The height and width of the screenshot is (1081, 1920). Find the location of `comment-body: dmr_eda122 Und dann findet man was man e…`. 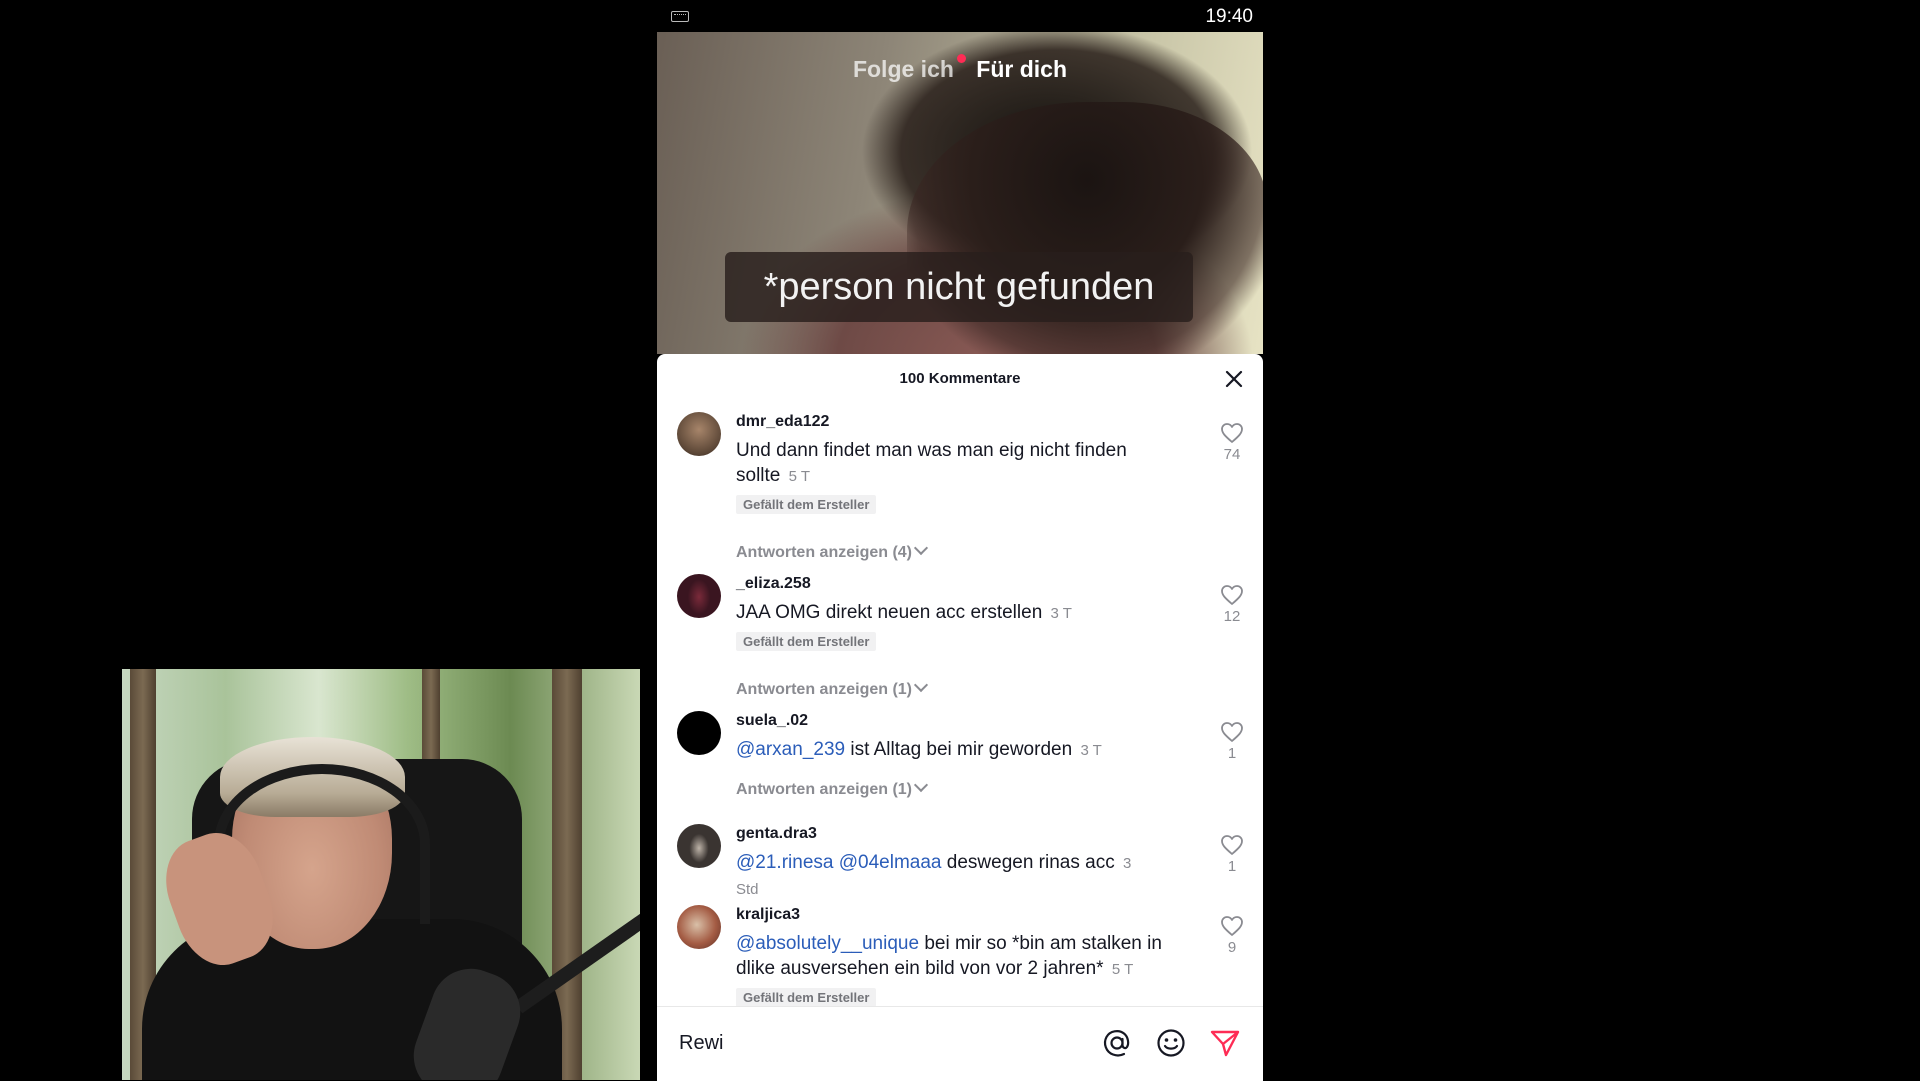

comment-body: dmr_eda122 Und dann findet man was man e… is located at coordinates (936, 463).